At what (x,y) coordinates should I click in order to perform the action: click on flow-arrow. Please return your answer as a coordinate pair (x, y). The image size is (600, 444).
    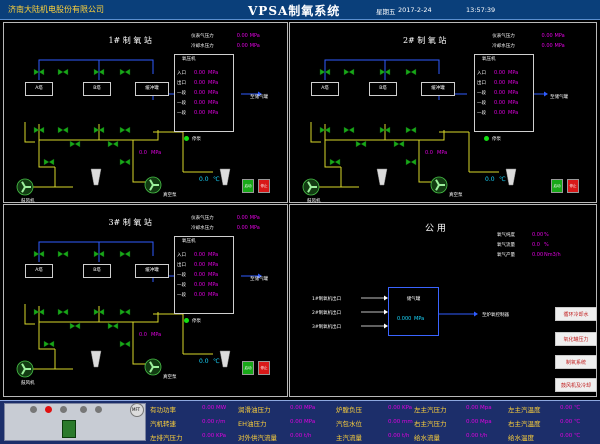
    Looking at the image, I should click on (546, 94).